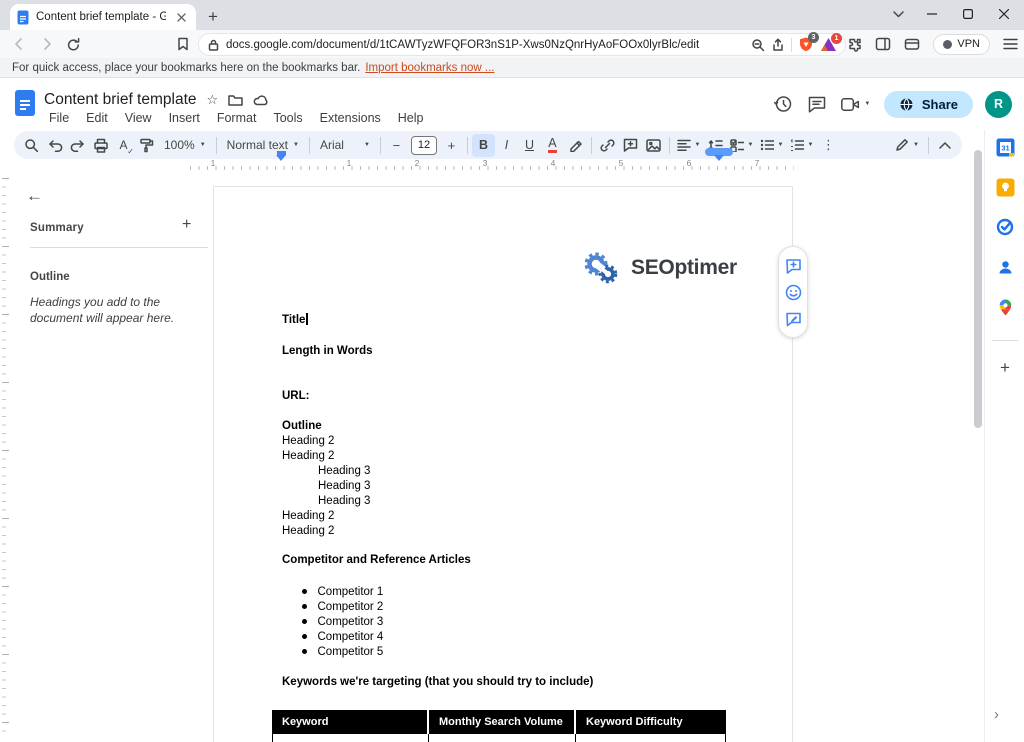 Image resolution: width=1024 pixels, height=742 pixels. Describe the element at coordinates (772, 145) in the screenshot. I see `bulleted-list-icon: ▼` at that location.